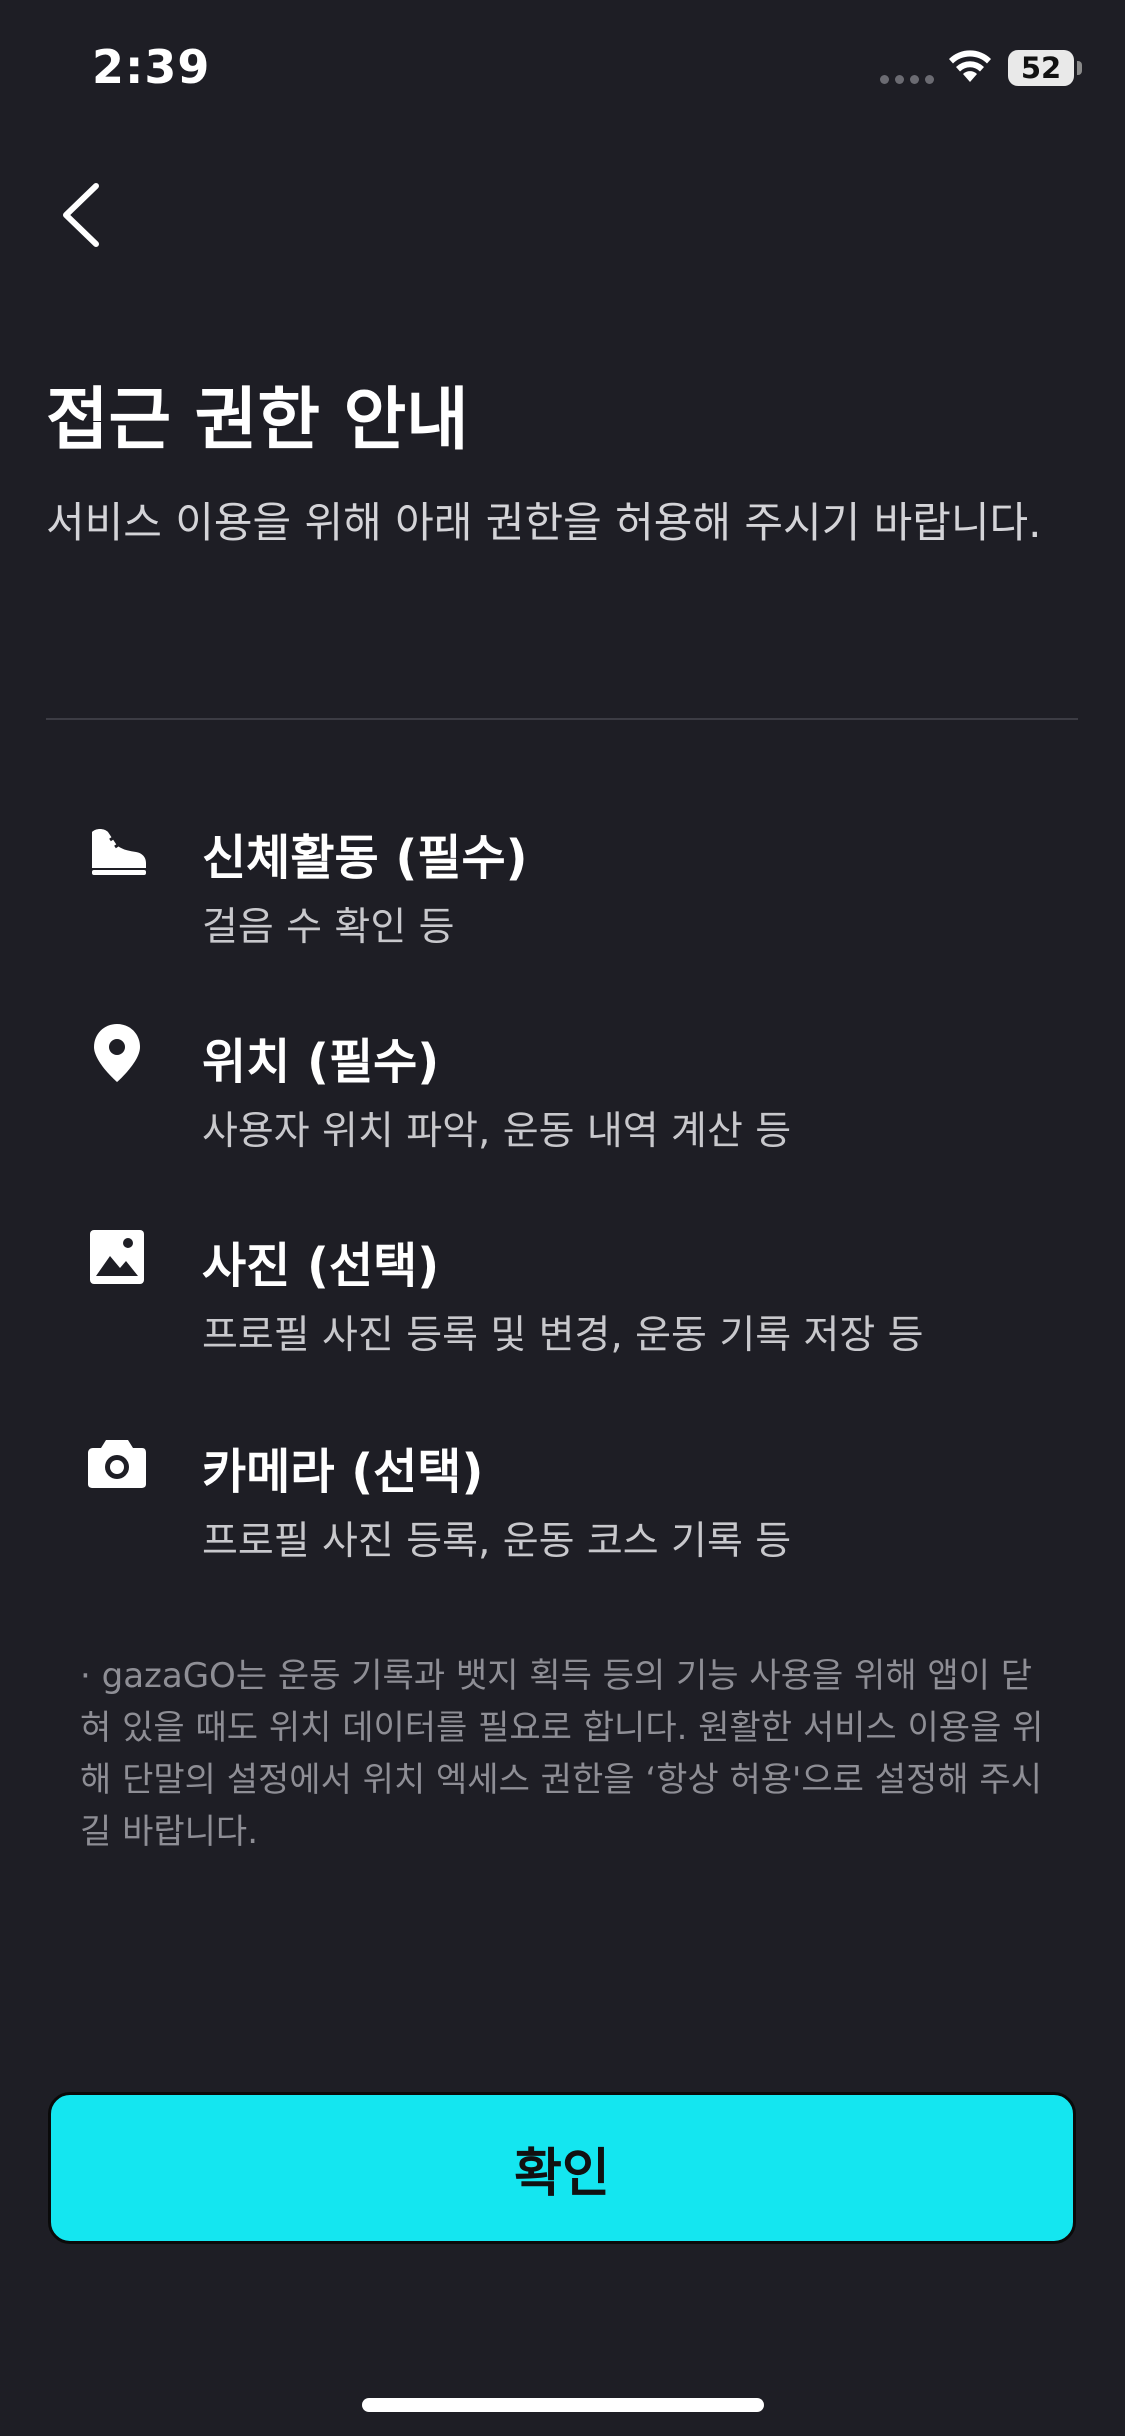  Describe the element at coordinates (970, 66) in the screenshot. I see `wifi-icon` at that location.